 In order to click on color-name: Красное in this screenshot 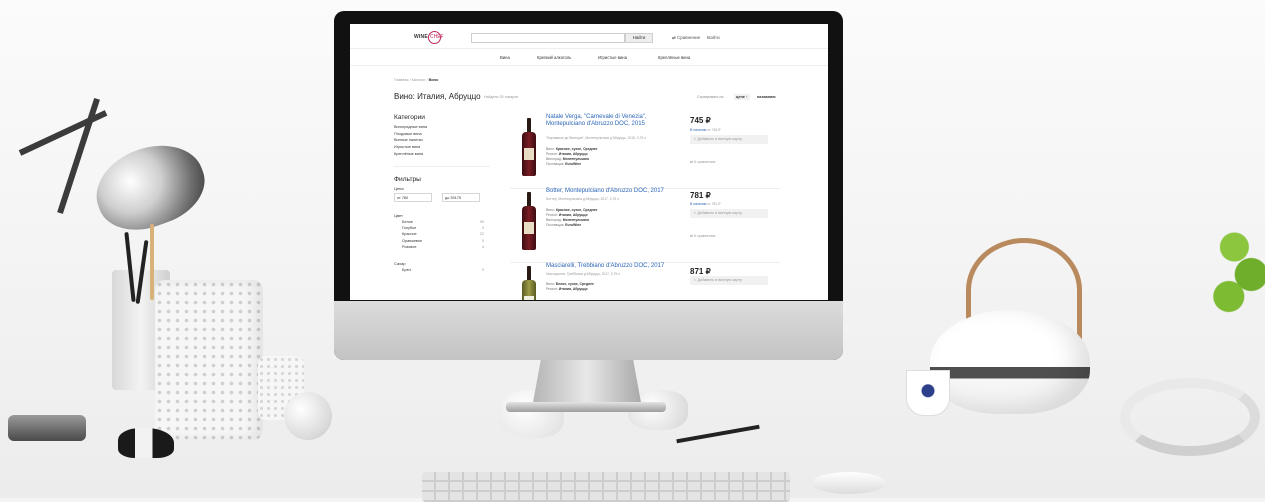, I will do `click(409, 234)`.